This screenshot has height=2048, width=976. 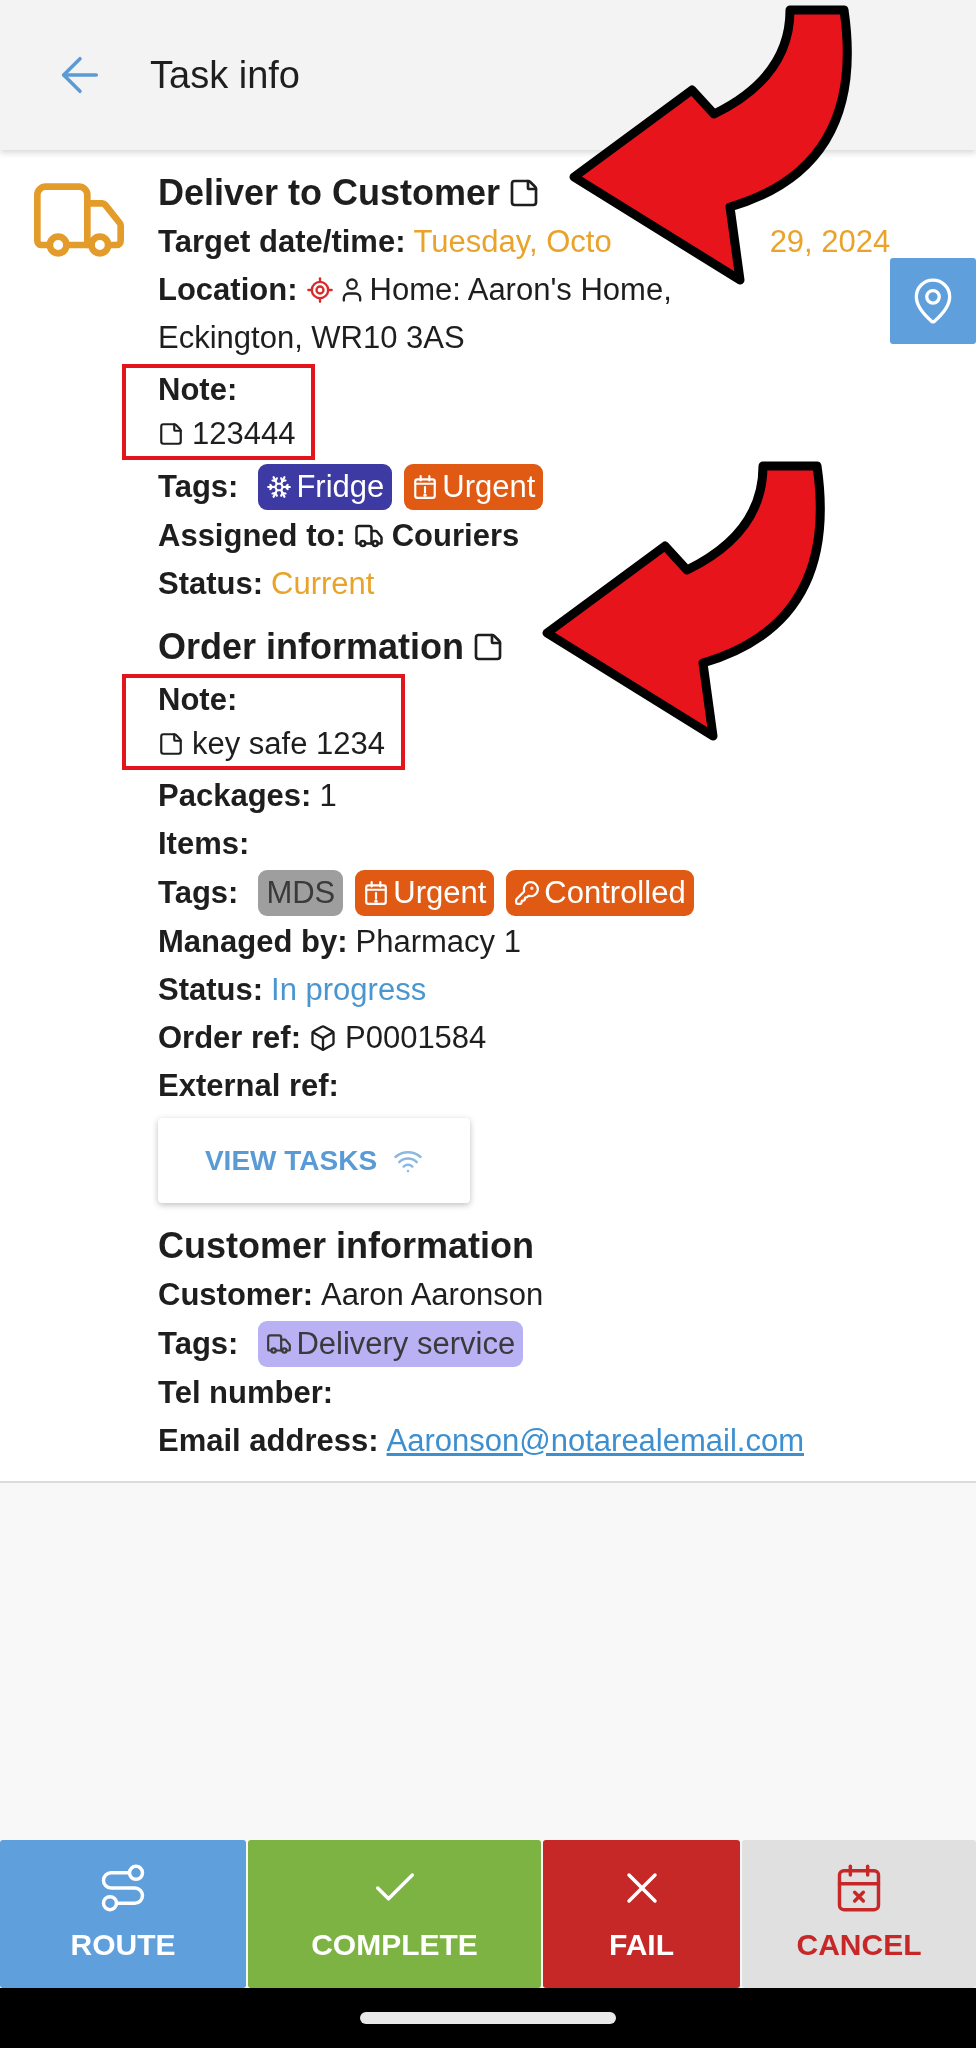 I want to click on status-value: In progress, so click(x=349, y=989).